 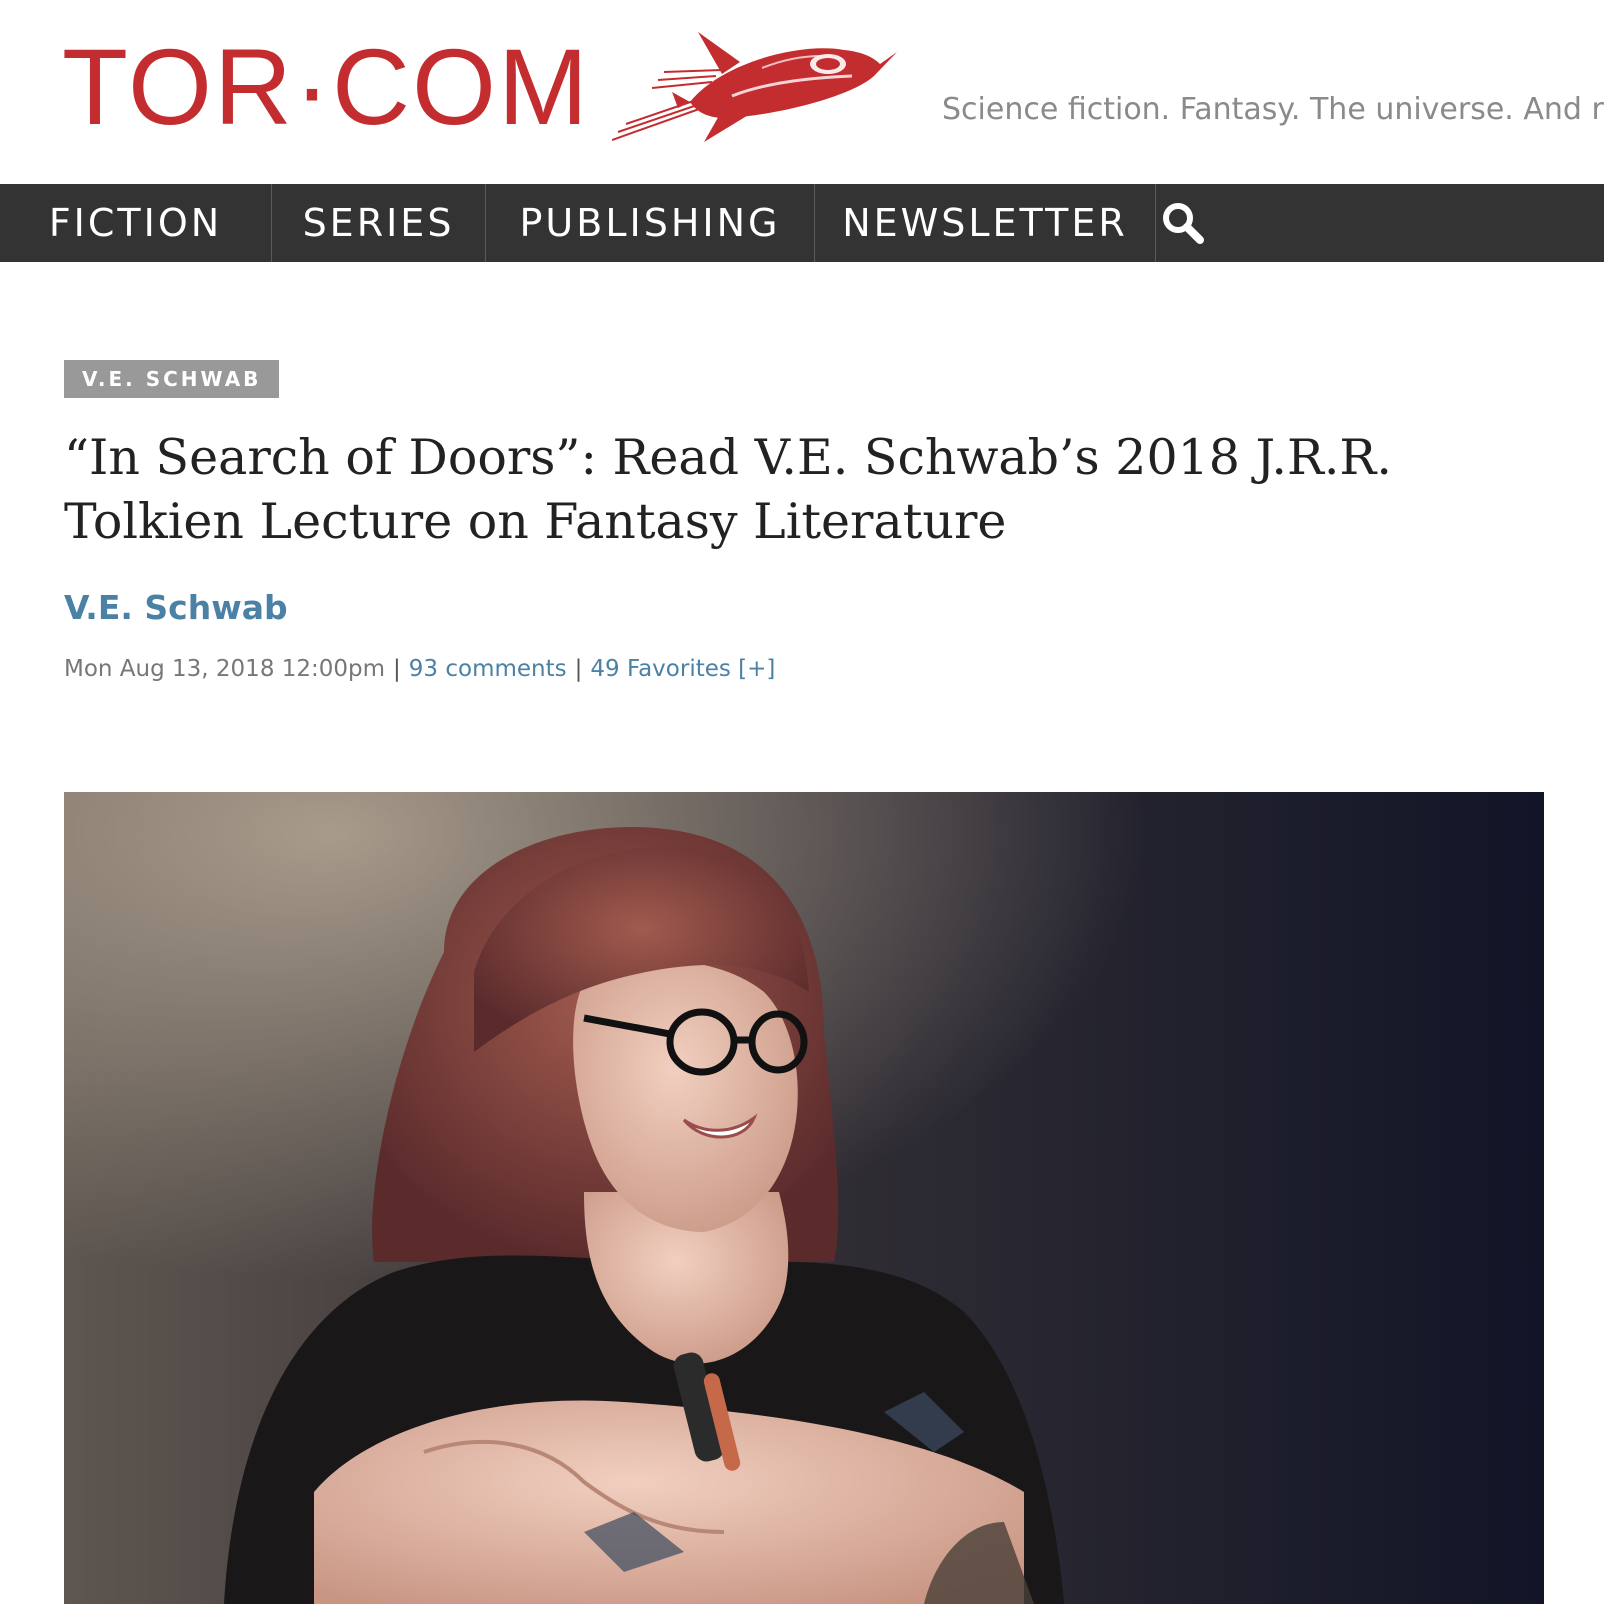 I want to click on nav-divider, so click(x=1155, y=223).